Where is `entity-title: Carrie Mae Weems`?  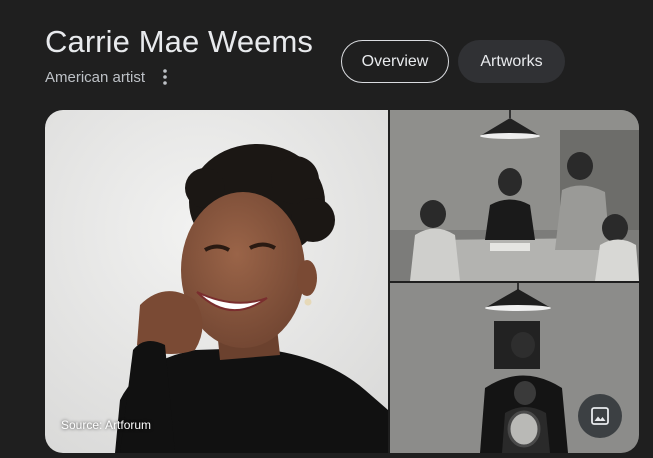 entity-title: Carrie Mae Weems is located at coordinates (179, 41).